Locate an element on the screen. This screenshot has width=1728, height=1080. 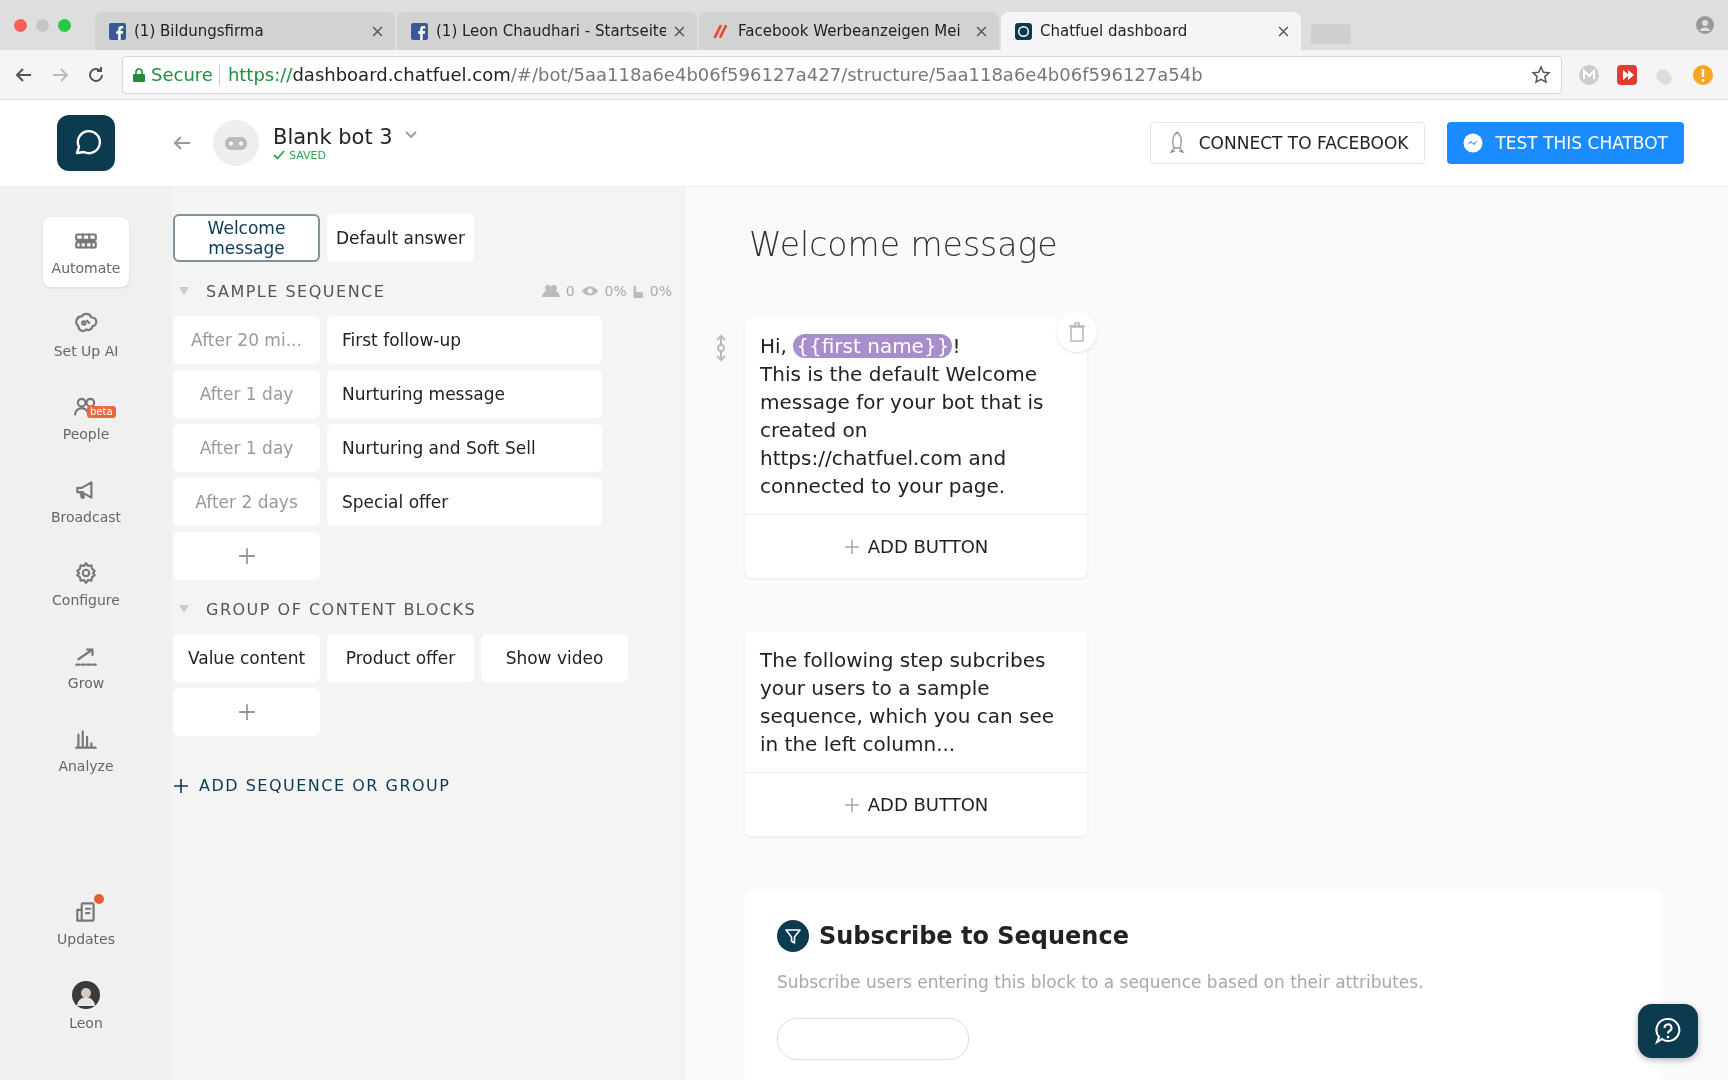
window-zoom-button is located at coordinates (64, 25).